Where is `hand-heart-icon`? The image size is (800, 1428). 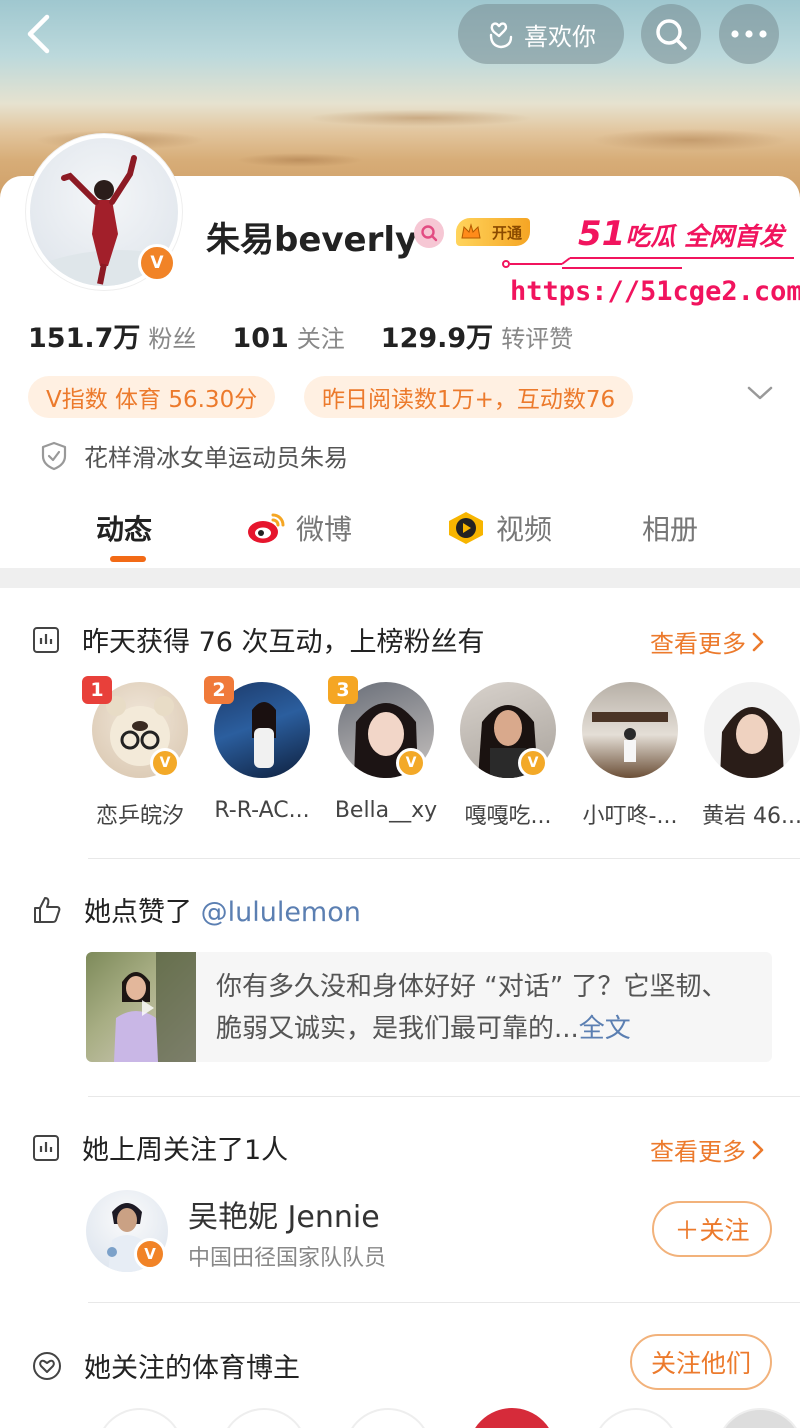
hand-heart-icon is located at coordinates (501, 35).